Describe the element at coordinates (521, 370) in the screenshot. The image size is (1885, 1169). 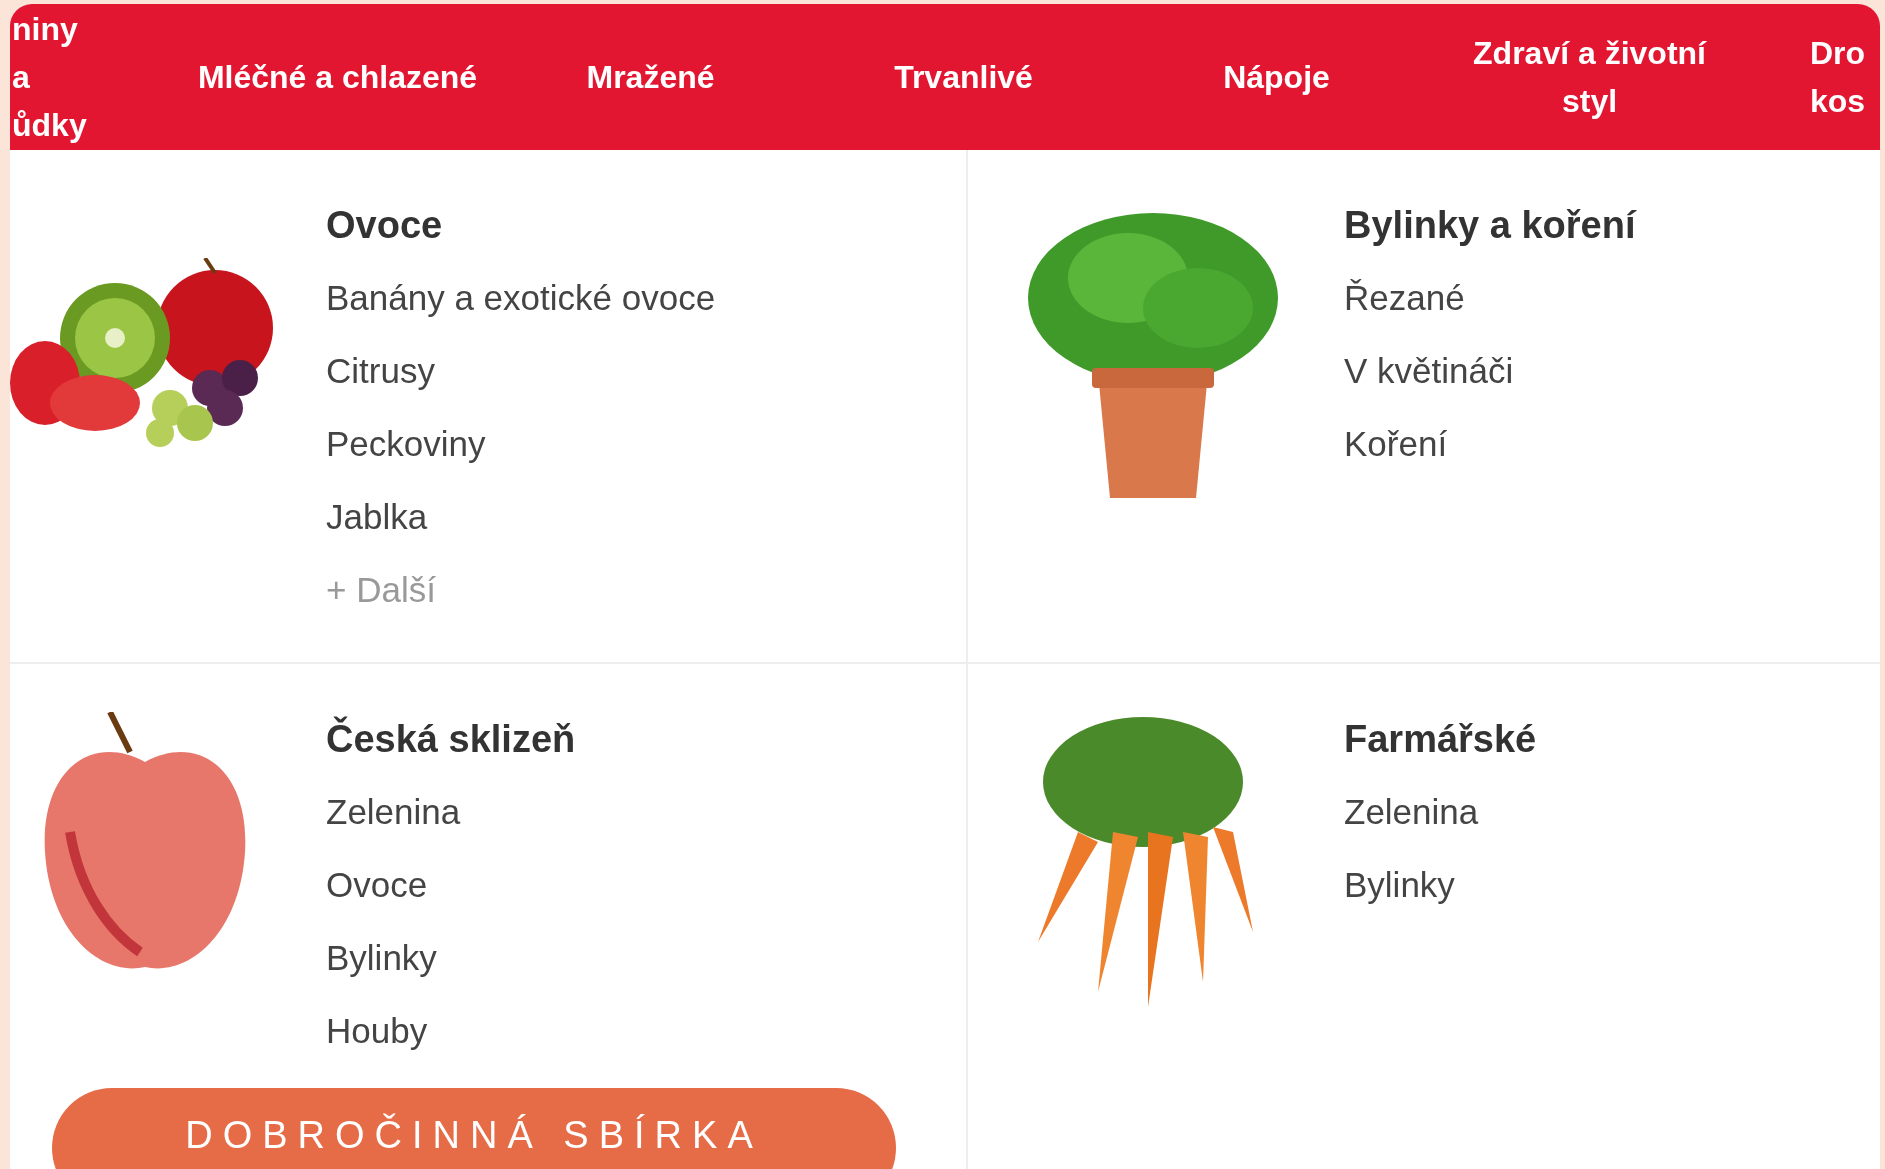
I see `subcategory-link: Citrusy` at that location.